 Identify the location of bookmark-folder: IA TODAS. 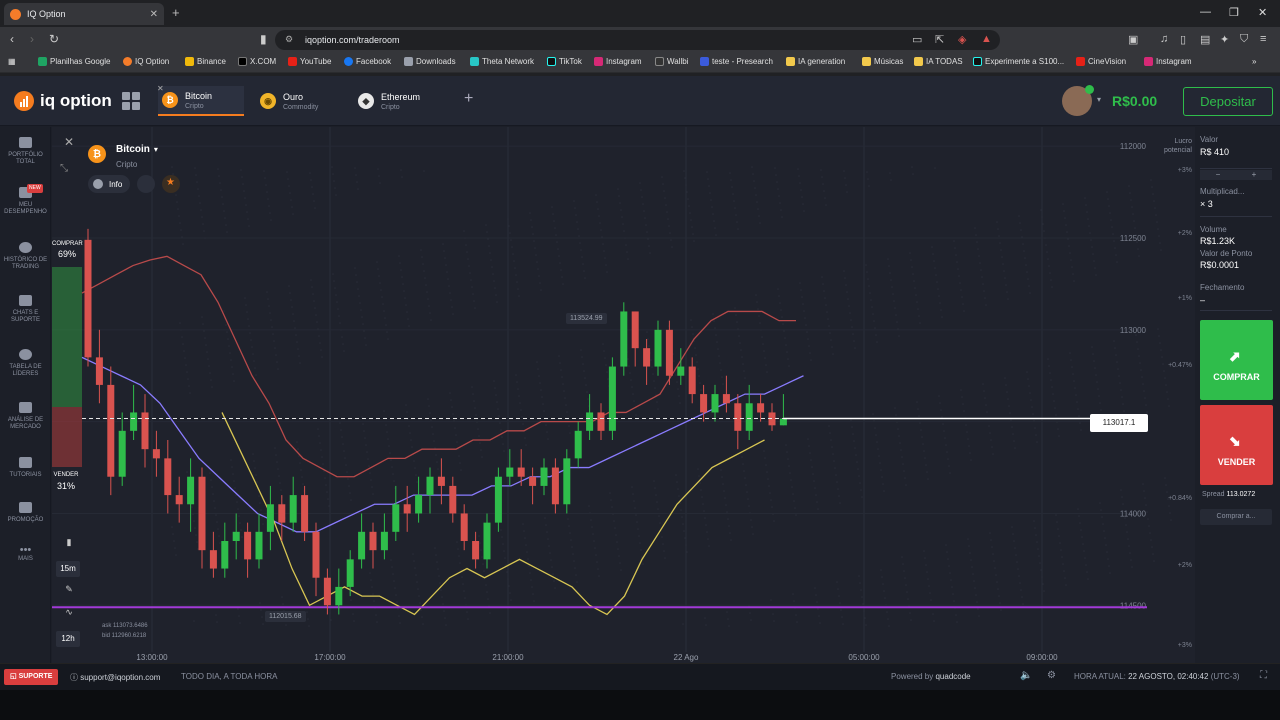
(938, 61).